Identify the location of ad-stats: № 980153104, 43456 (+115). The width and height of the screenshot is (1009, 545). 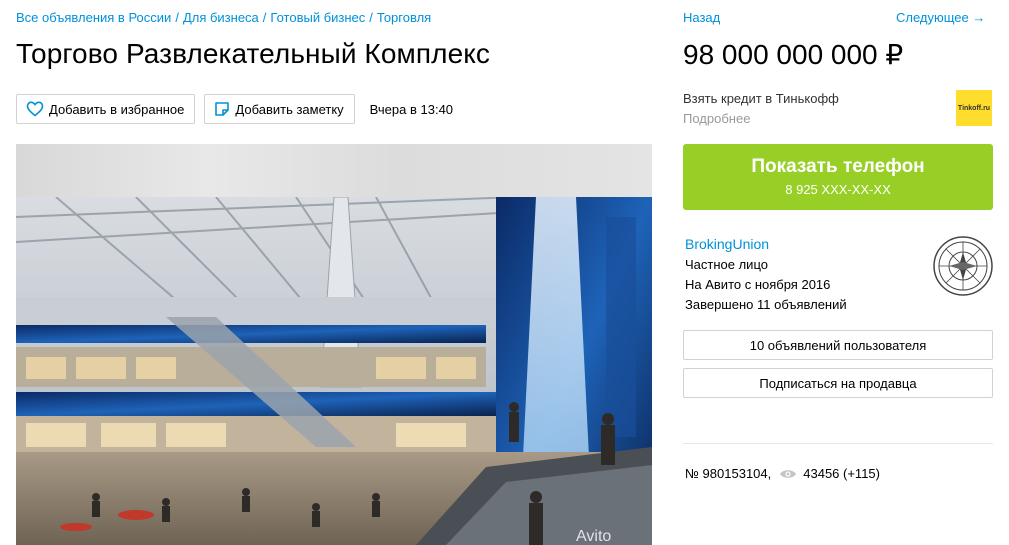
(782, 473).